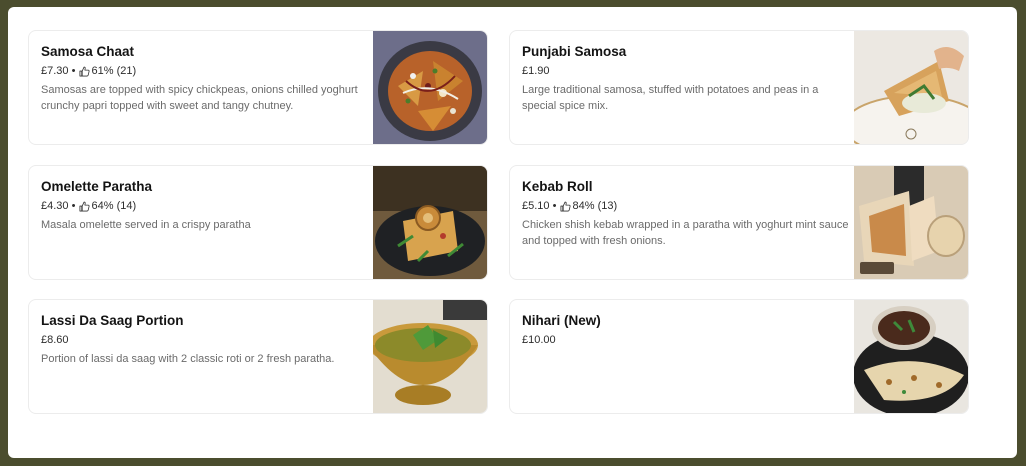 This screenshot has width=1026, height=466. Describe the element at coordinates (536, 206) in the screenshot. I see `menu-item-price: £5.10` at that location.